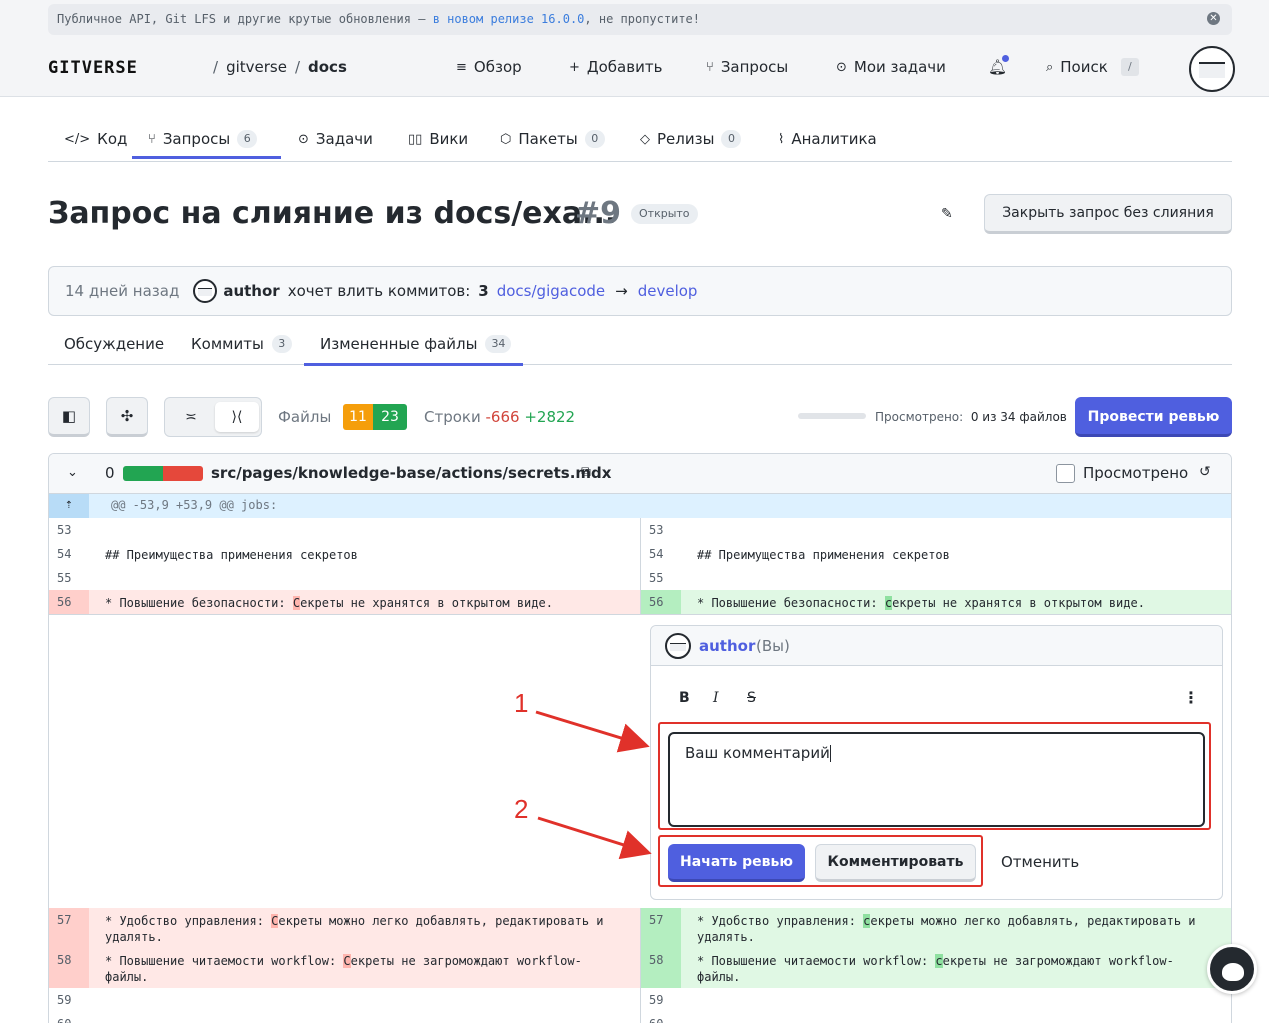  Describe the element at coordinates (593, 785) in the screenshot. I see `annotation-arrows` at that location.